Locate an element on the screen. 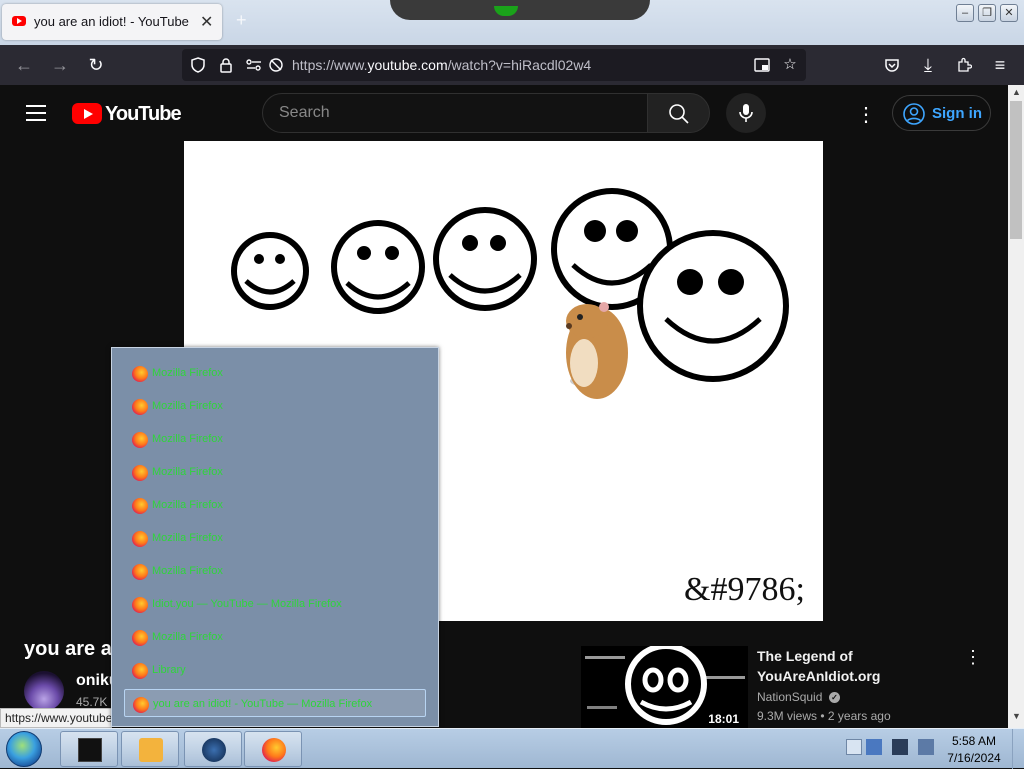  window-close-button: ✕ is located at coordinates (1009, 13).